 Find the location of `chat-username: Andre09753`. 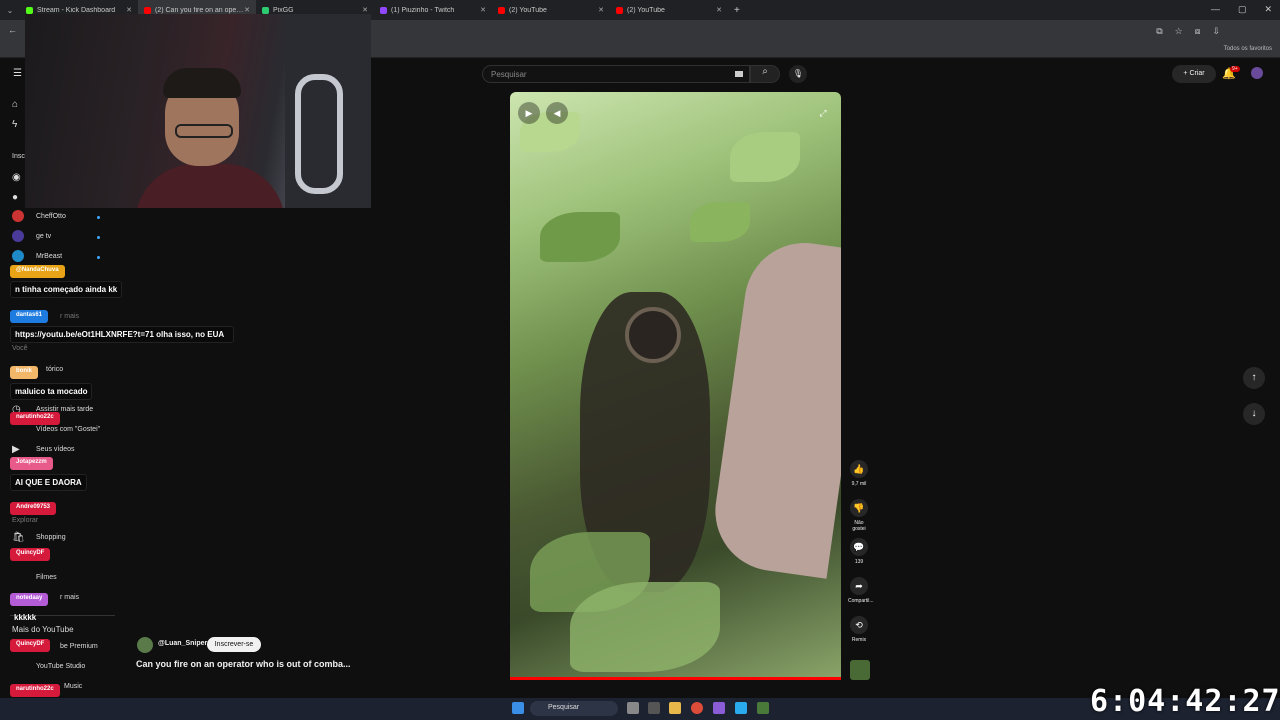

chat-username: Andre09753 is located at coordinates (33, 508).